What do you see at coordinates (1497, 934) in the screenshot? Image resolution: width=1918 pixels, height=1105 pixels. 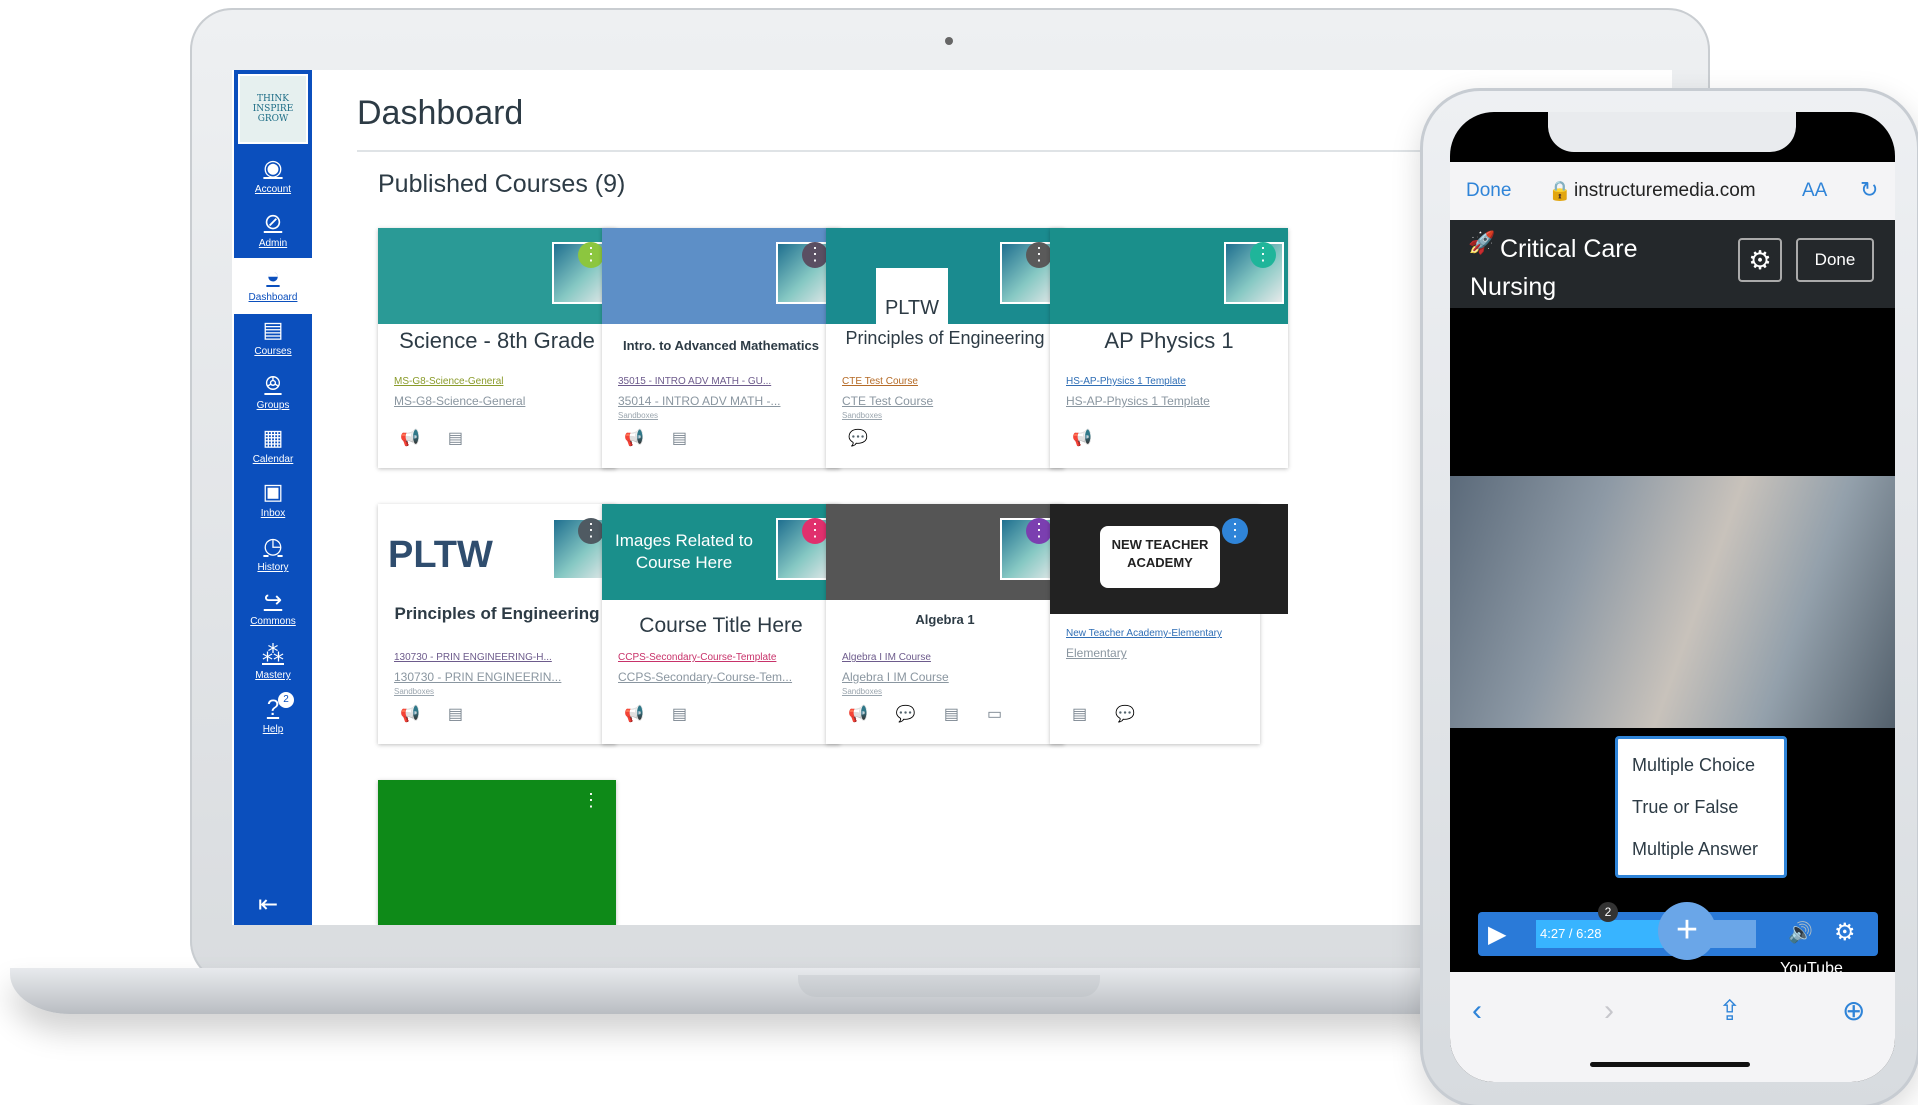 I see `play-icon: ▶` at bounding box center [1497, 934].